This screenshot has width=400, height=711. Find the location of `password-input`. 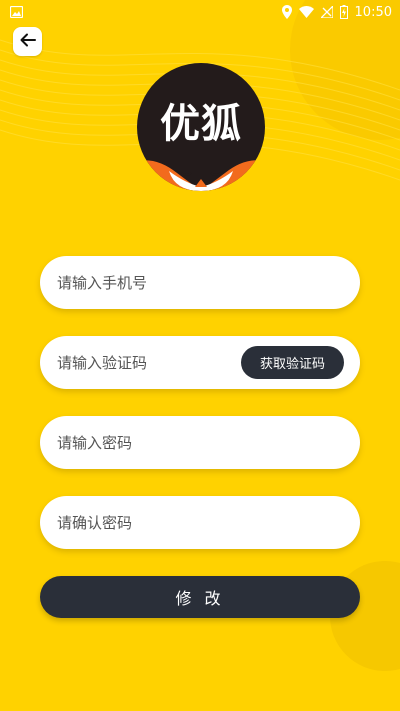

password-input is located at coordinates (147, 442).